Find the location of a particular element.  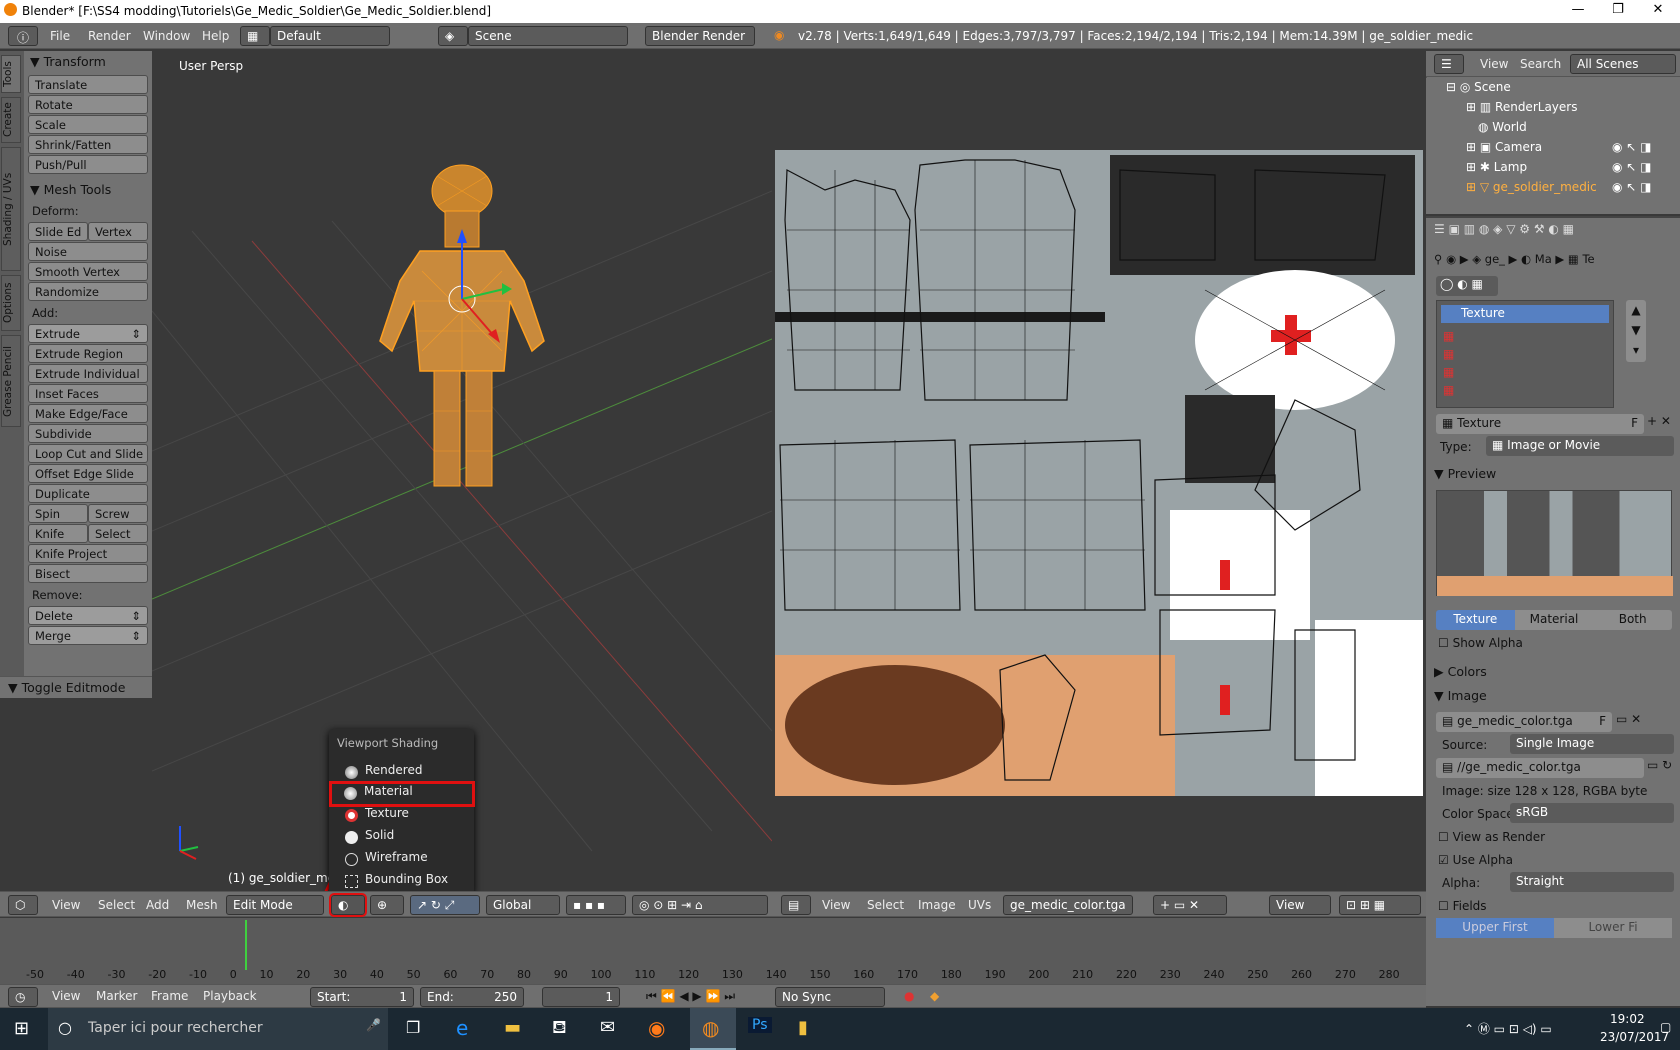

visibility-eye-icon: ◉ ↖ ◨ is located at coordinates (1632, 147).